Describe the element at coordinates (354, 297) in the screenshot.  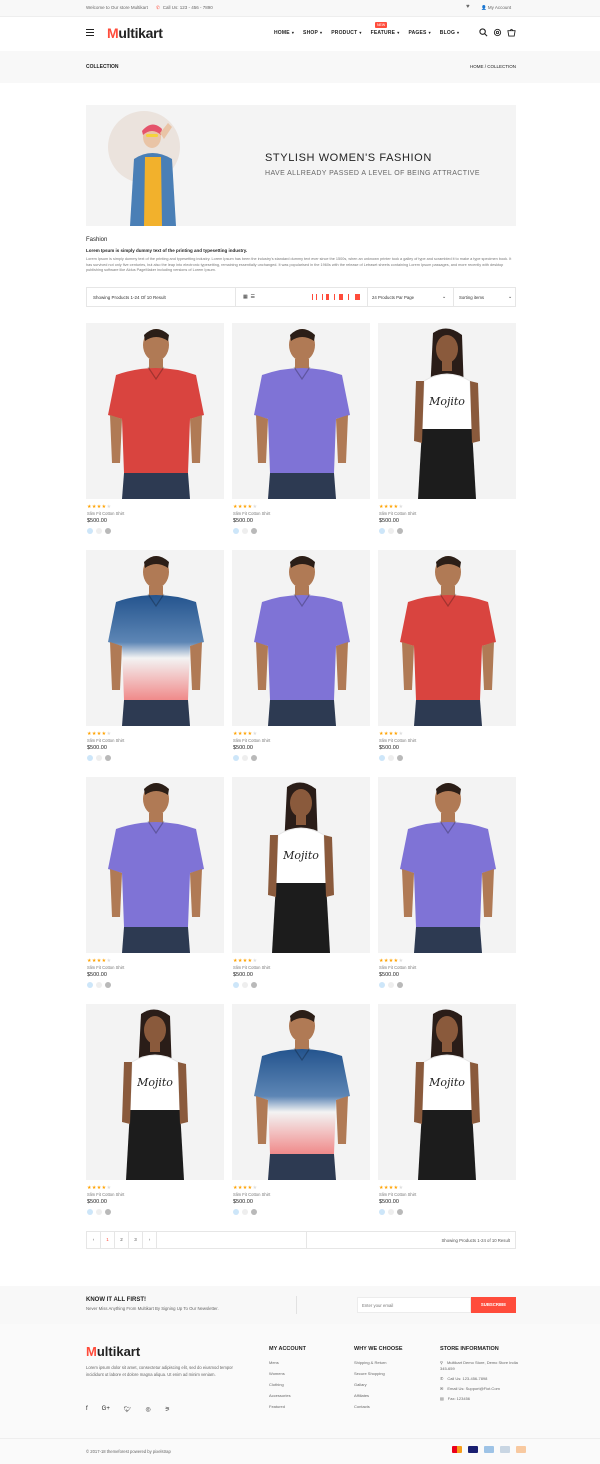
I see `layout-6-icon` at that location.